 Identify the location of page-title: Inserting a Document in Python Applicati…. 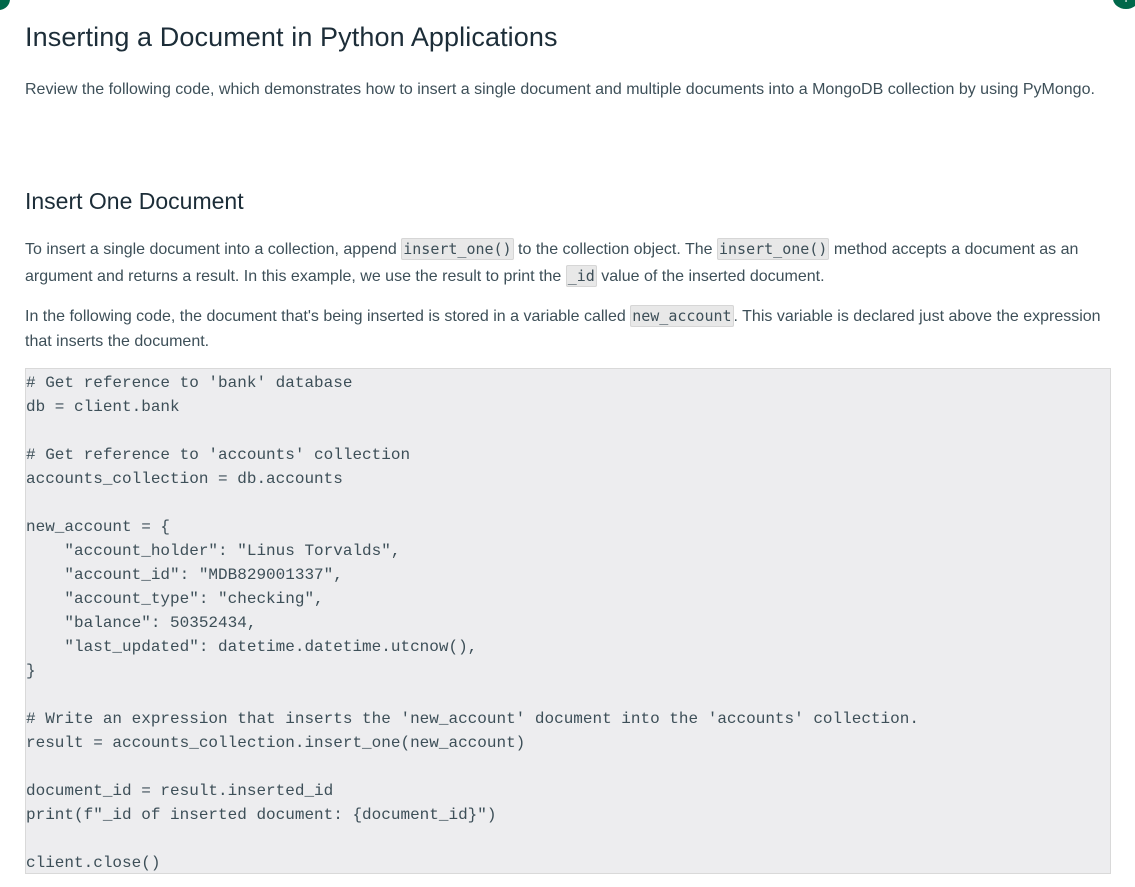
(291, 37).